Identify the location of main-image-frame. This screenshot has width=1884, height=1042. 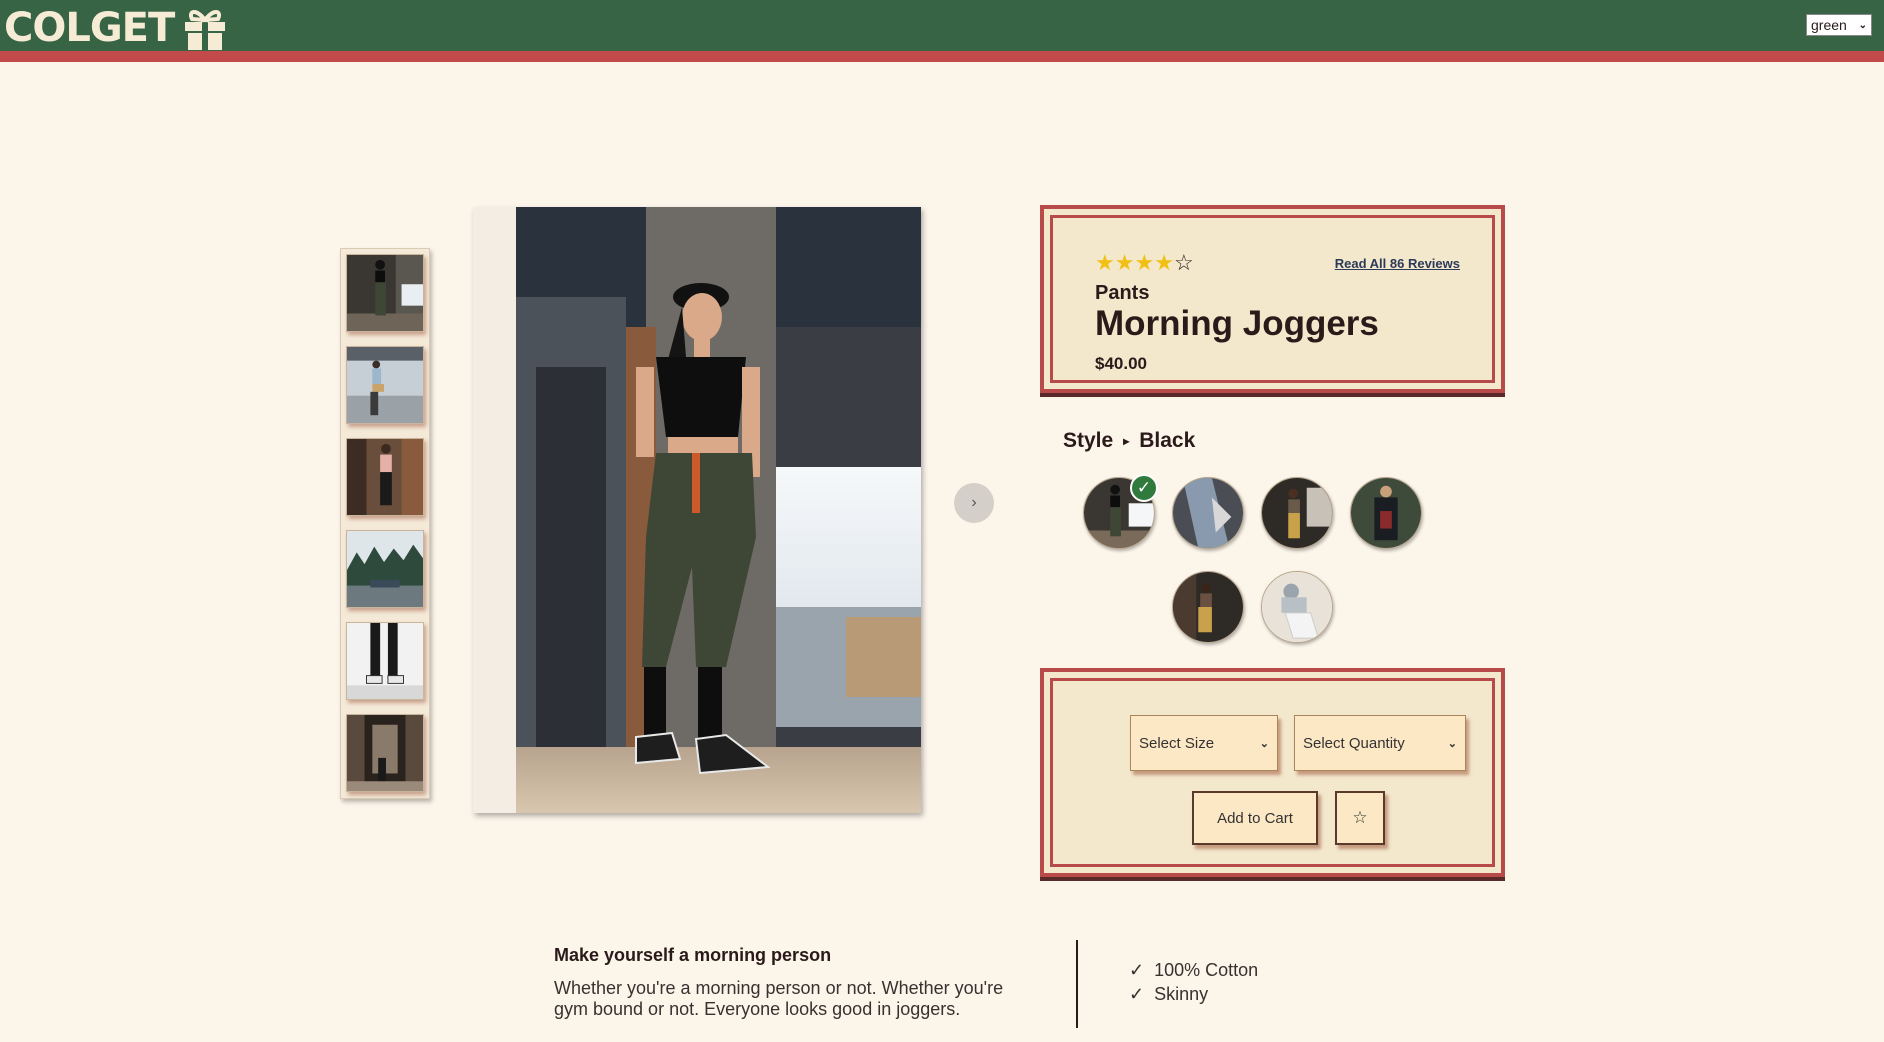
(697, 510).